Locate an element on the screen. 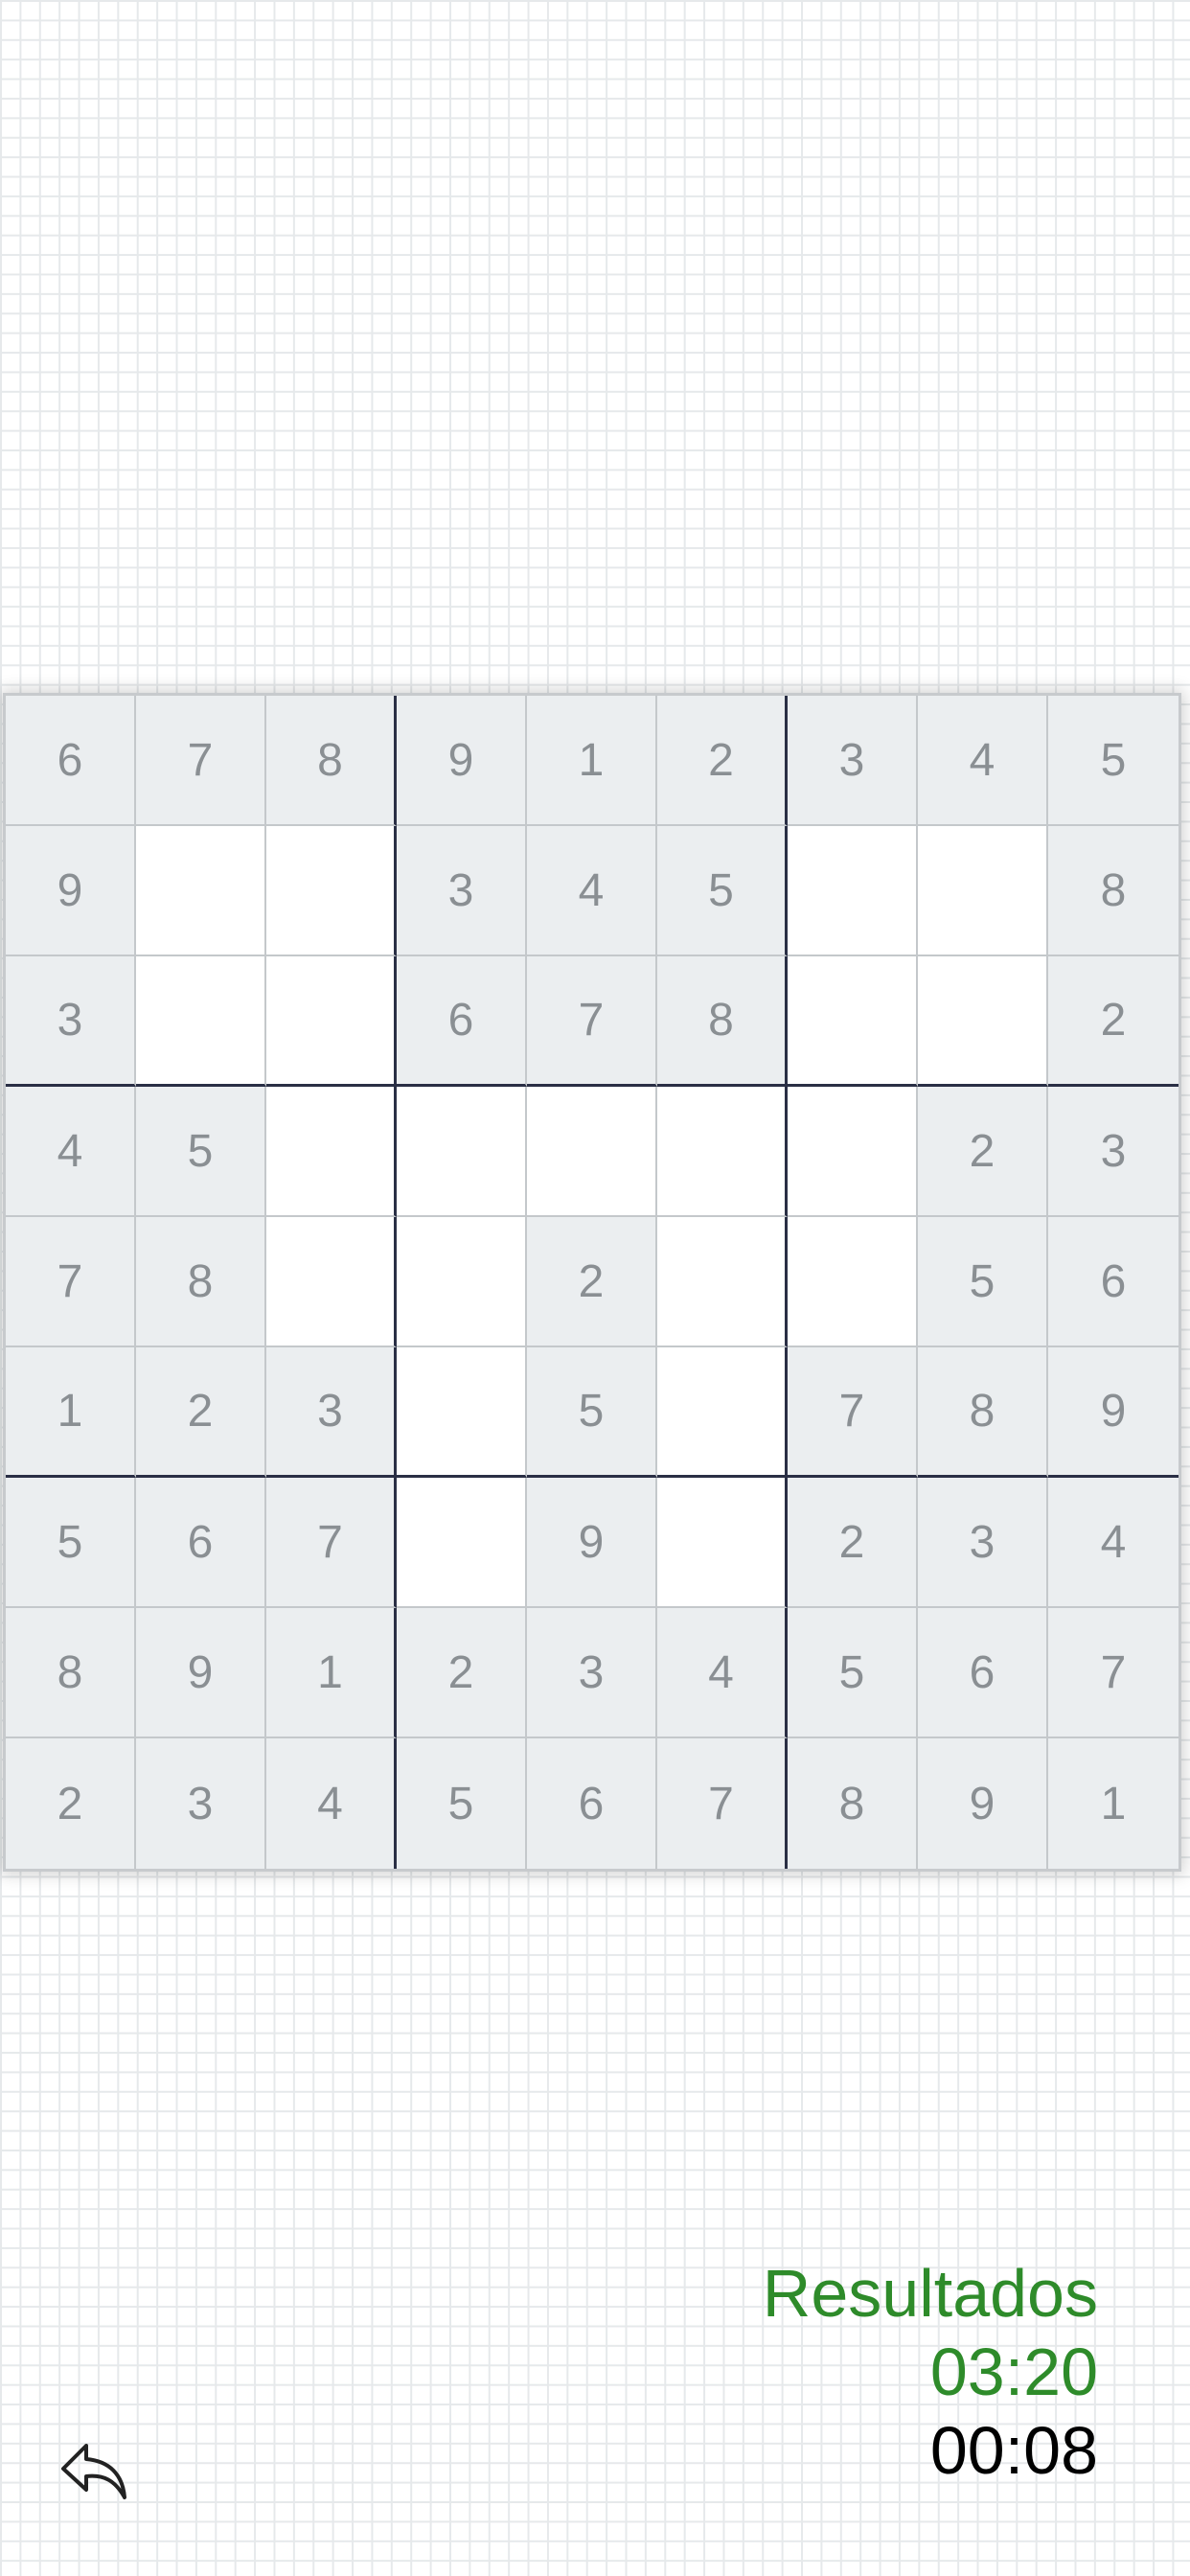  results-label: Resultados is located at coordinates (931, 2294).